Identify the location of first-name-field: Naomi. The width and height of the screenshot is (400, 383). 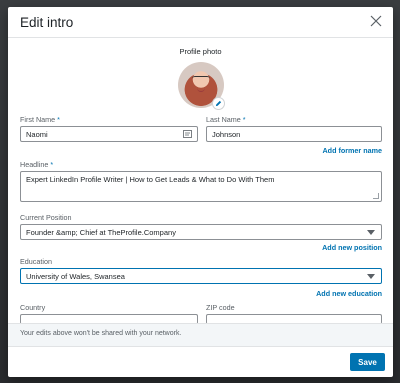
(109, 134).